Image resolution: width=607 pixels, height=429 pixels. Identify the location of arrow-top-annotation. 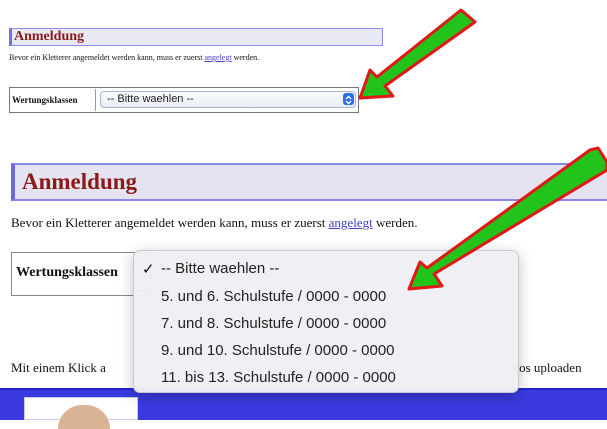
(417, 54).